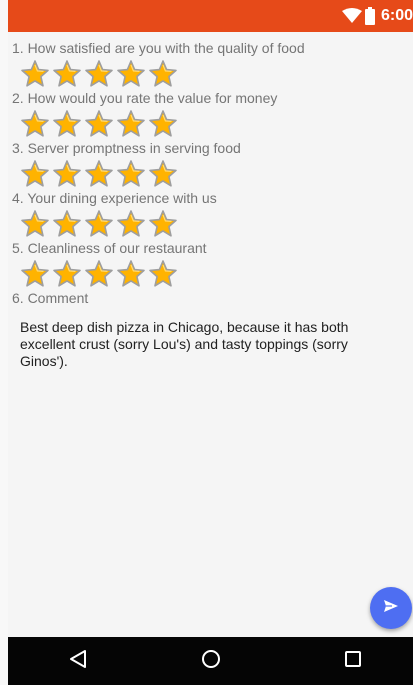 The width and height of the screenshot is (413, 685). What do you see at coordinates (50, 298) in the screenshot?
I see `comment-label: 6. Comment` at bounding box center [50, 298].